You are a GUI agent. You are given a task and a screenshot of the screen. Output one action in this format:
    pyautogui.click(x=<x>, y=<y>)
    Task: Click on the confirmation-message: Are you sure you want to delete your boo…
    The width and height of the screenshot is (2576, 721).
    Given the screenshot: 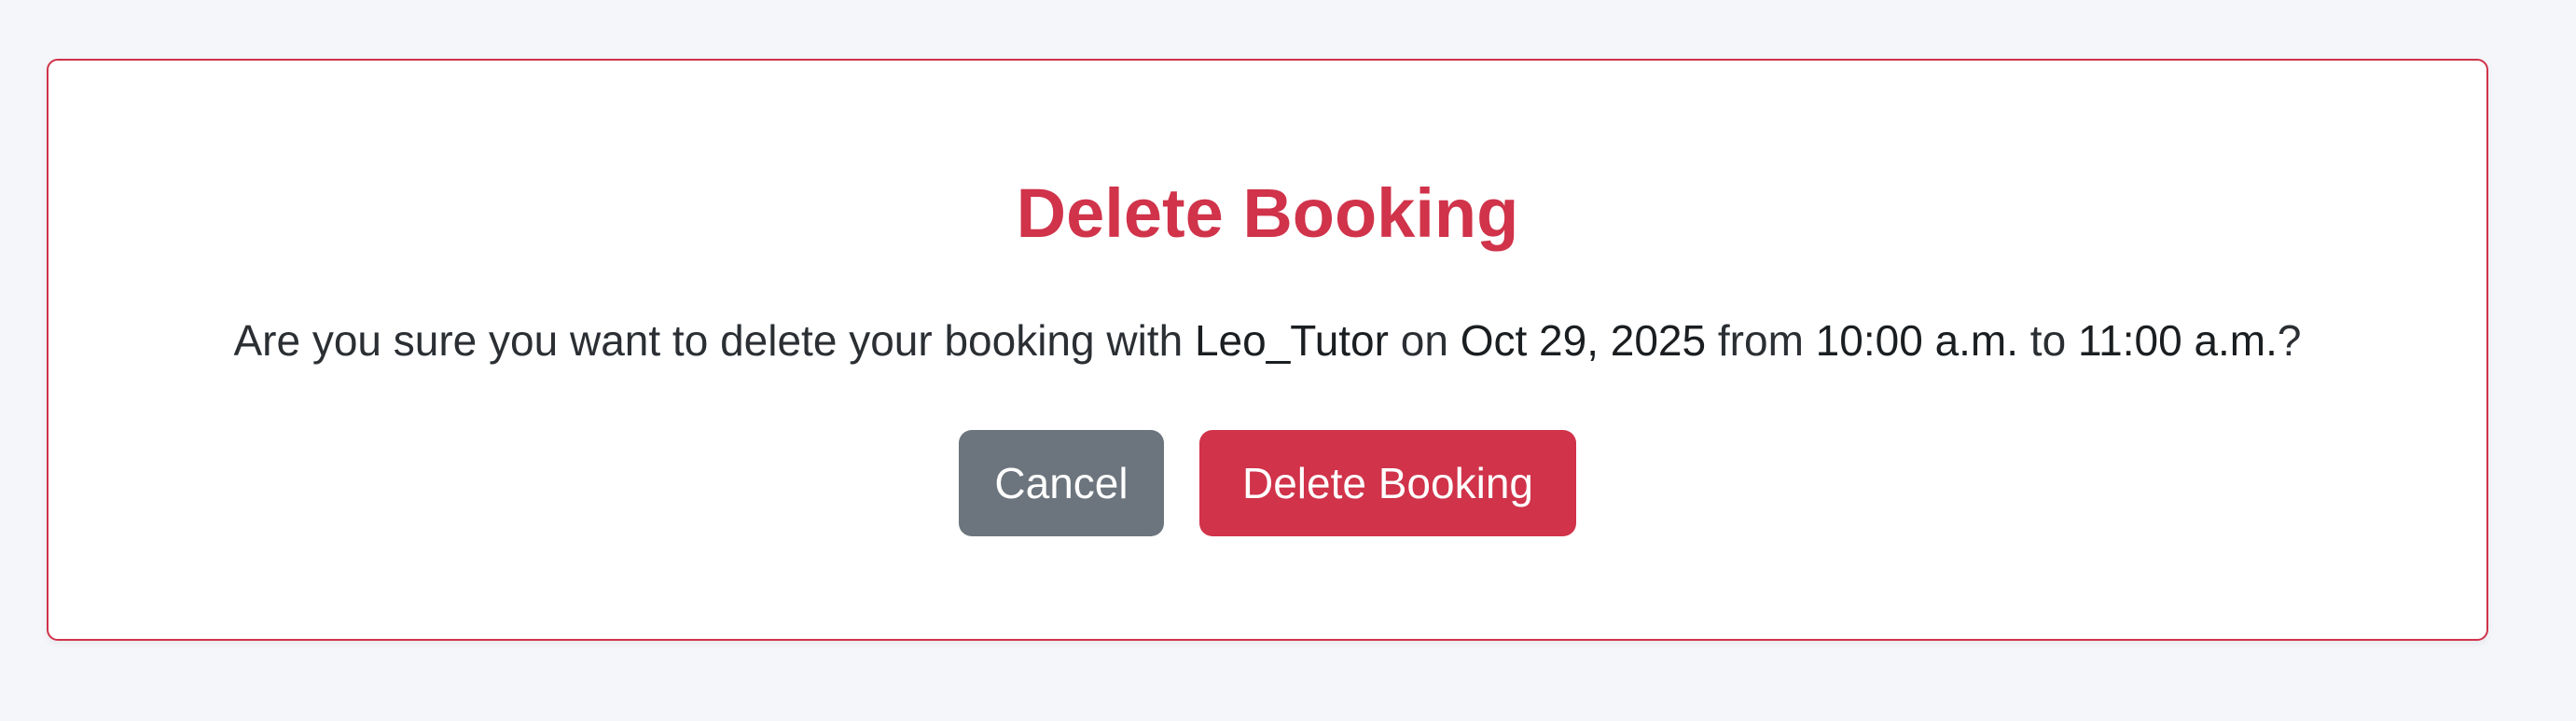 What is the action you would take?
    pyautogui.click(x=1267, y=341)
    